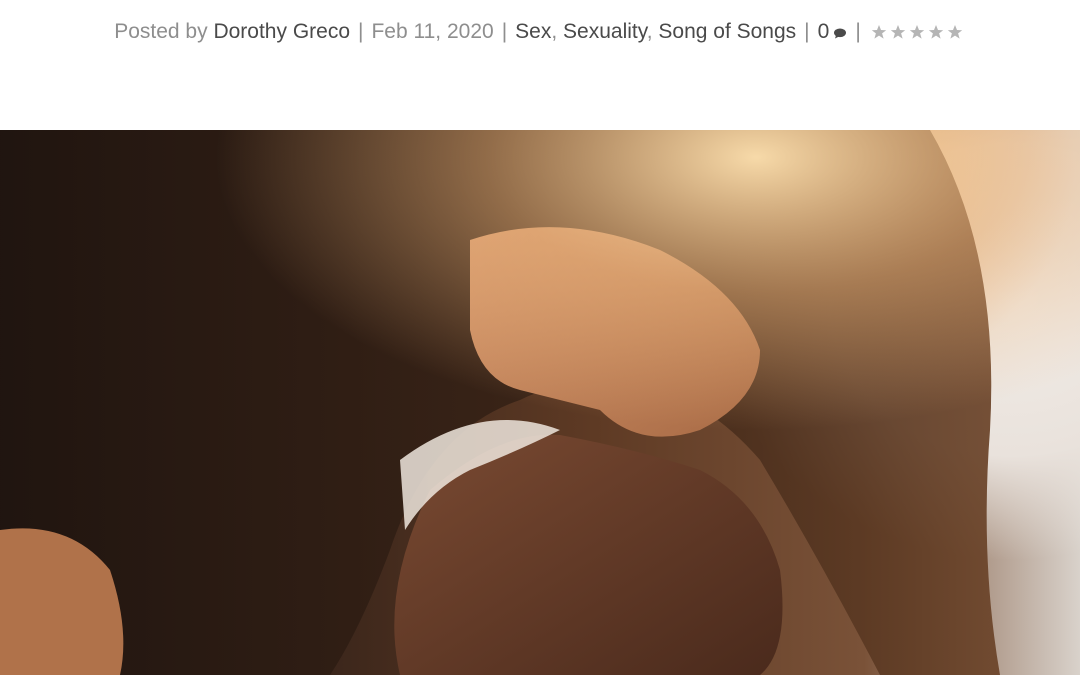 This screenshot has width=1080, height=675. Describe the element at coordinates (161, 31) in the screenshot. I see `posted-by-label: Posted by` at that location.